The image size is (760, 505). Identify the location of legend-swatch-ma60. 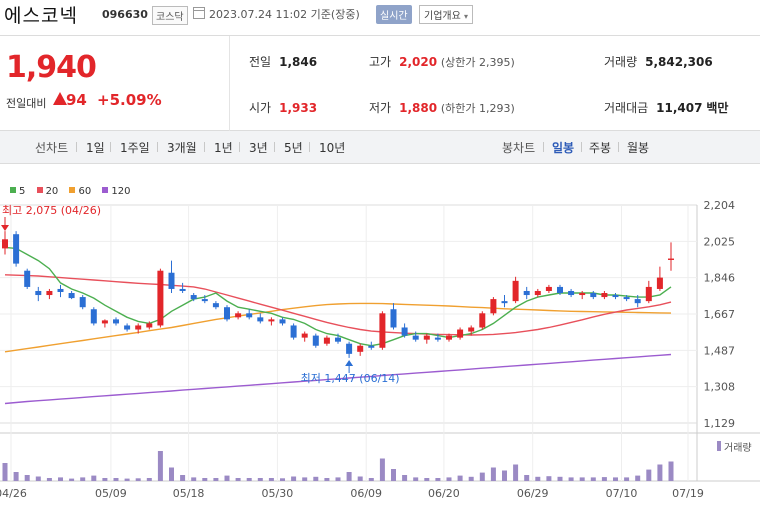
(72, 190).